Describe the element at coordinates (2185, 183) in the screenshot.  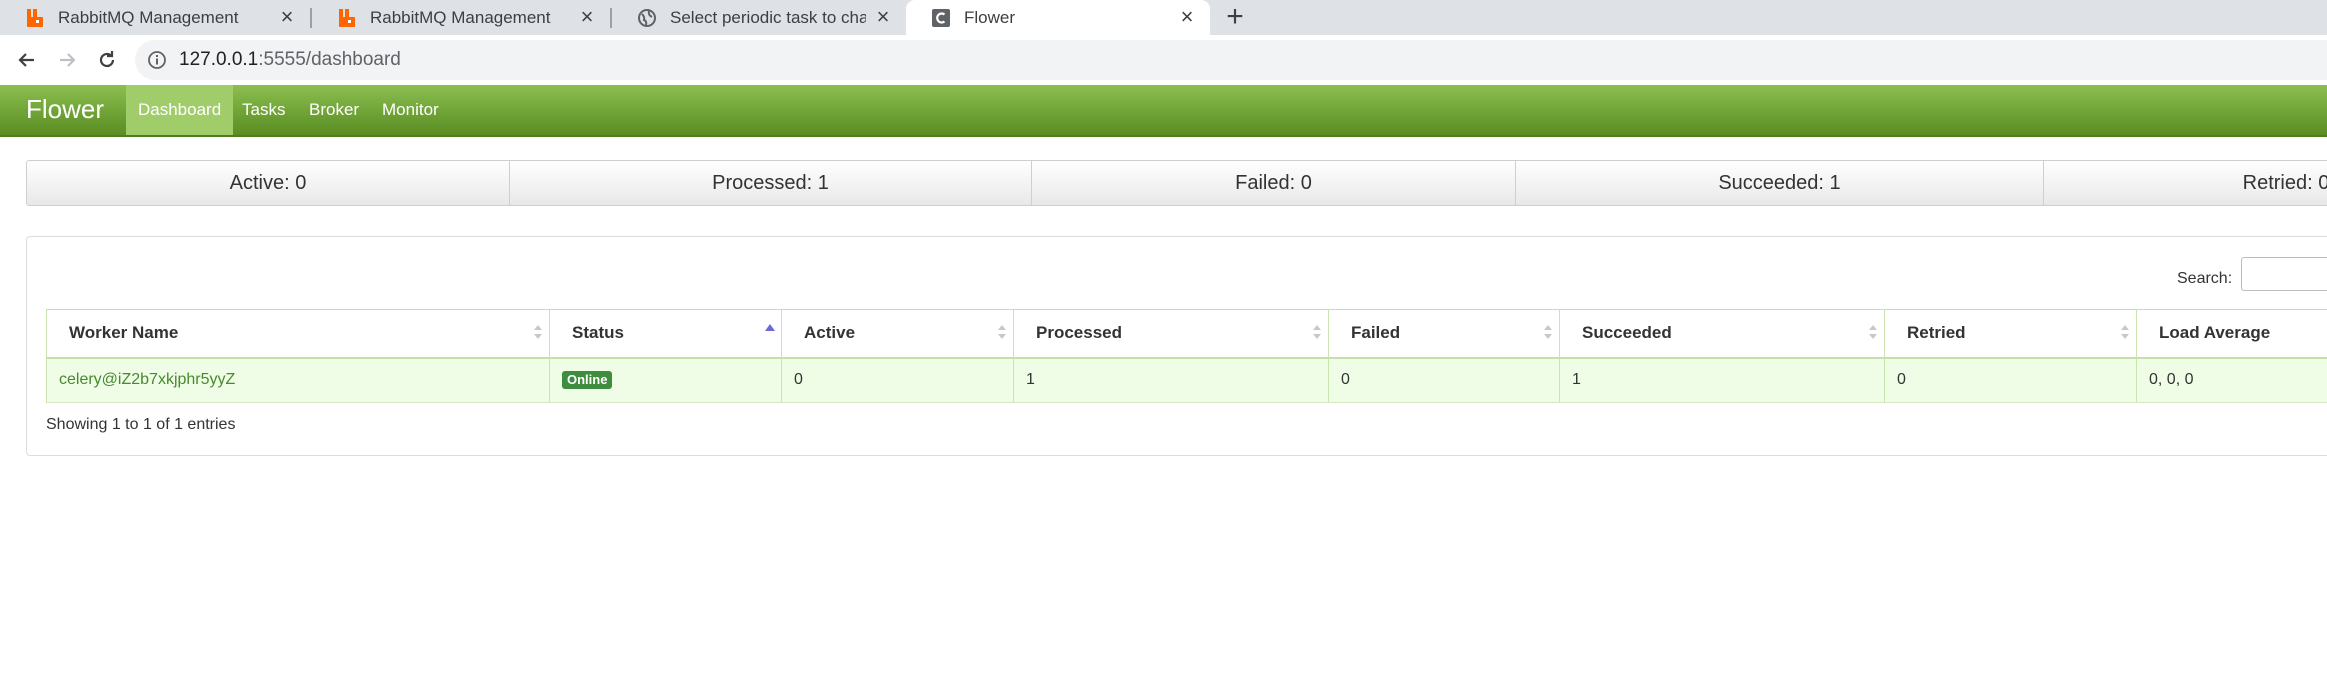
I see `stat-retried: Retried: 0` at that location.